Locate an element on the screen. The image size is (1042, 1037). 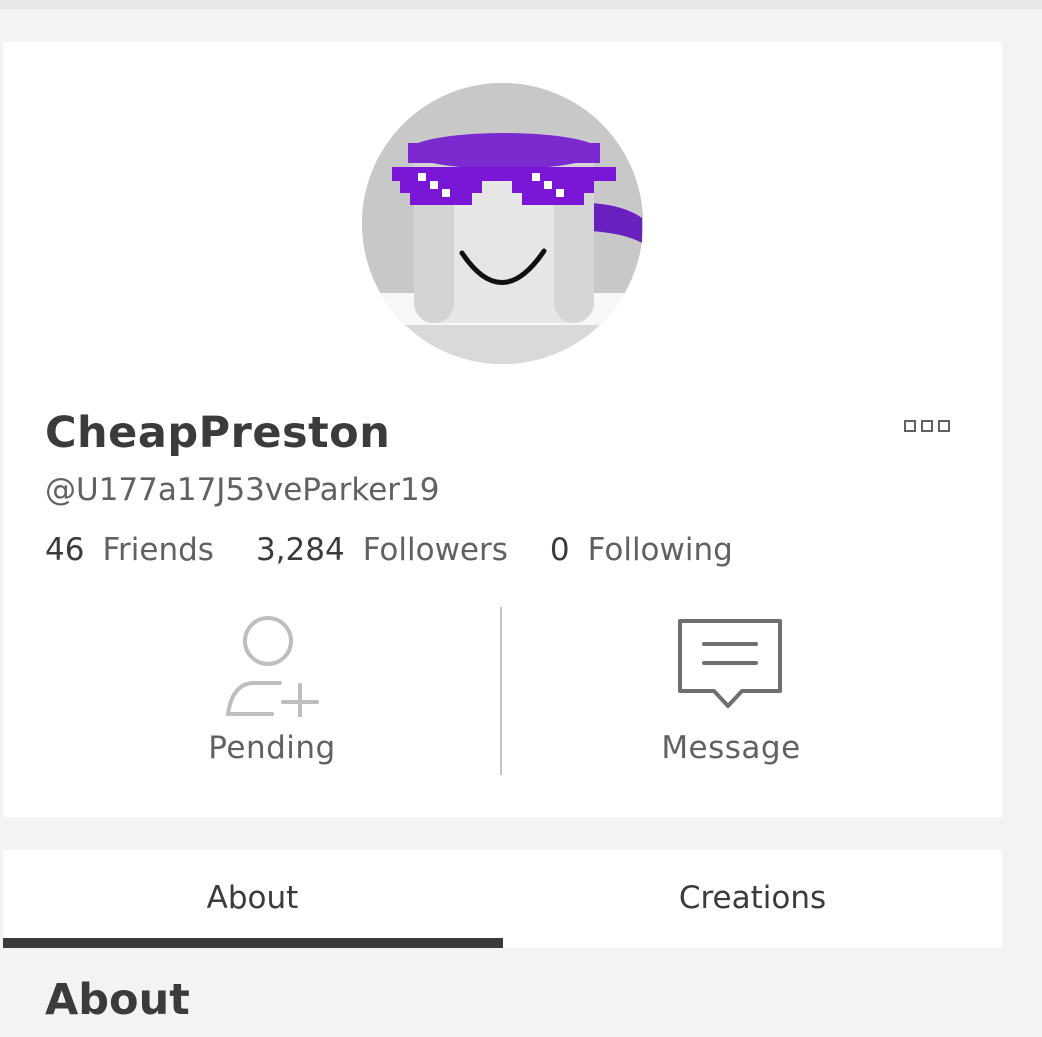
friends-count: 46 is located at coordinates (65, 550).